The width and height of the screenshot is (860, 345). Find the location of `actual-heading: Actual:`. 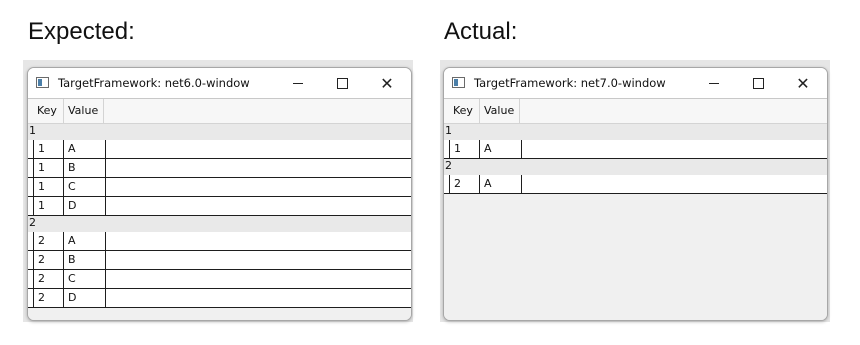

actual-heading: Actual: is located at coordinates (481, 31).